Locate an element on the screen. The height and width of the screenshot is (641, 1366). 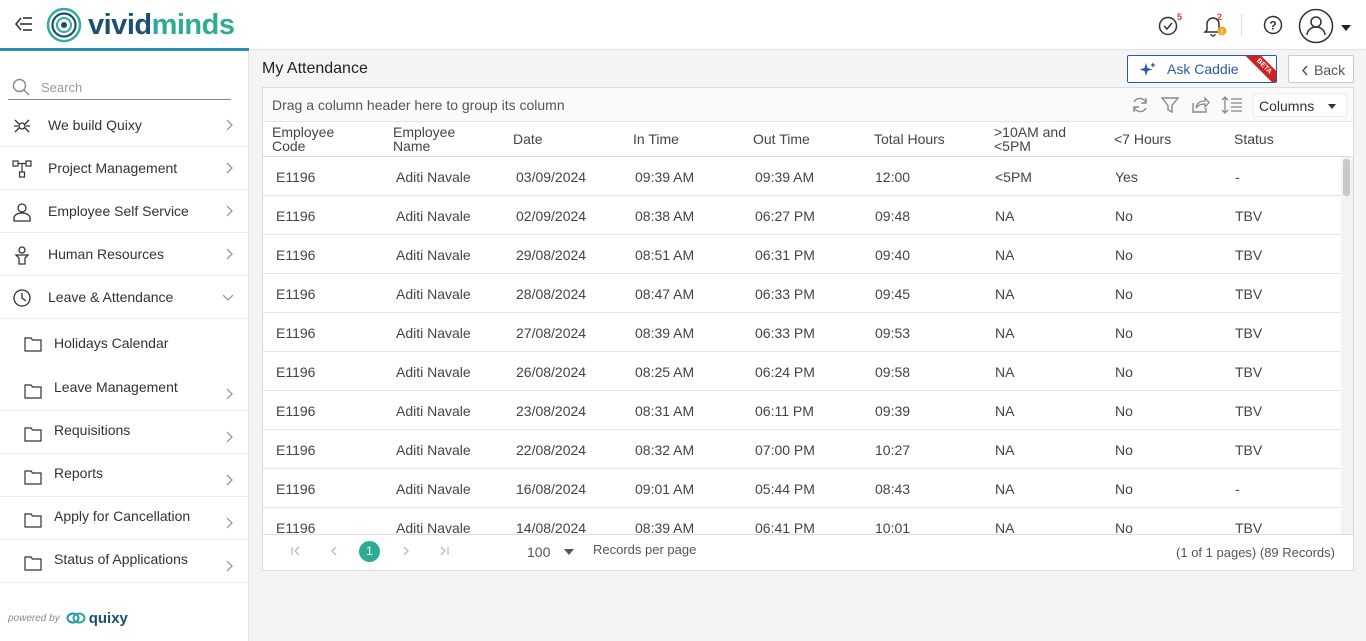
sidebar-search is located at coordinates (119, 86).